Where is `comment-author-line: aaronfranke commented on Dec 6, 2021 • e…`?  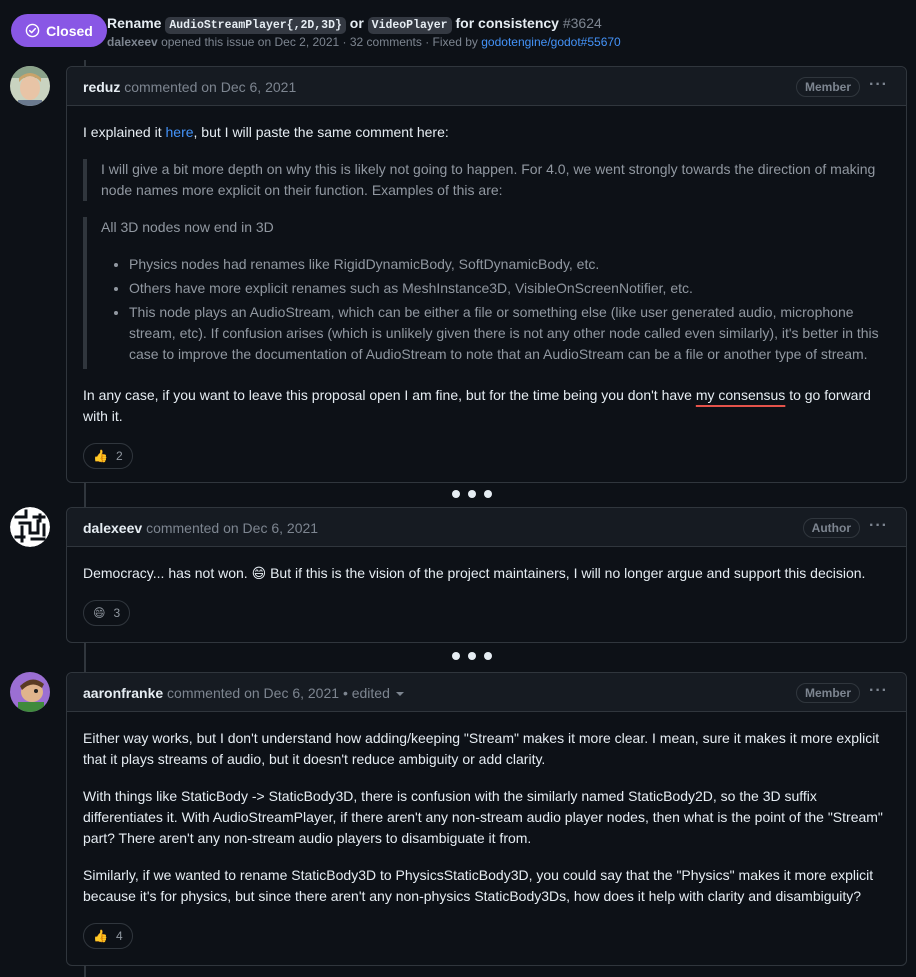
comment-author-line: aaronfranke commented on Dec 6, 2021 • e… is located at coordinates (243, 693).